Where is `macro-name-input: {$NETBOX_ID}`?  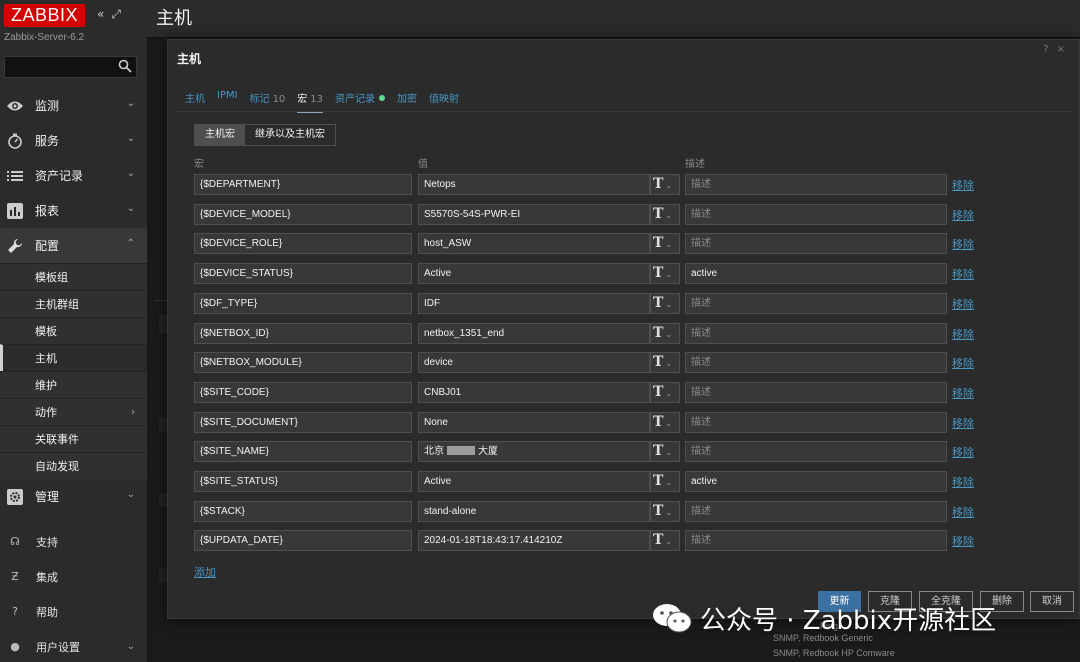 macro-name-input: {$NETBOX_ID} is located at coordinates (303, 333).